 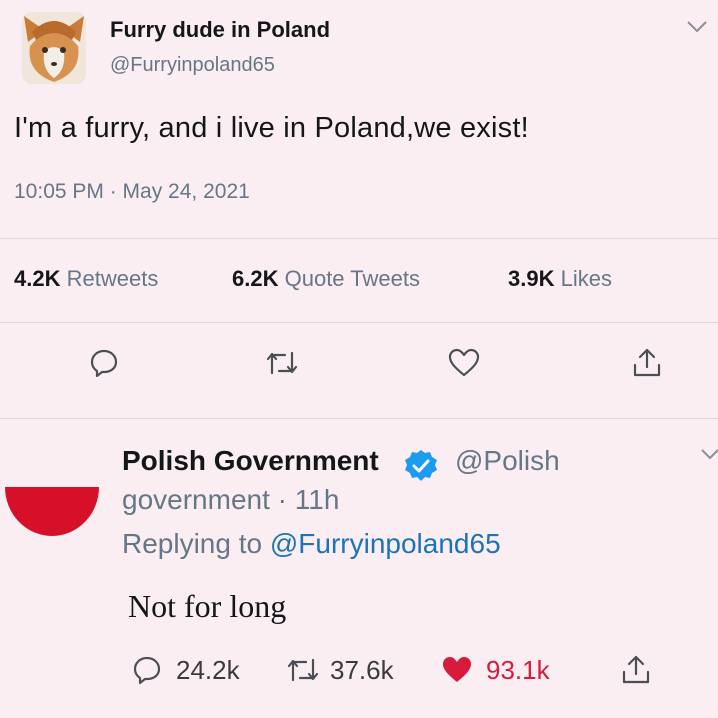 What do you see at coordinates (192, 543) in the screenshot?
I see `replying-to-prefix: Replying to` at bounding box center [192, 543].